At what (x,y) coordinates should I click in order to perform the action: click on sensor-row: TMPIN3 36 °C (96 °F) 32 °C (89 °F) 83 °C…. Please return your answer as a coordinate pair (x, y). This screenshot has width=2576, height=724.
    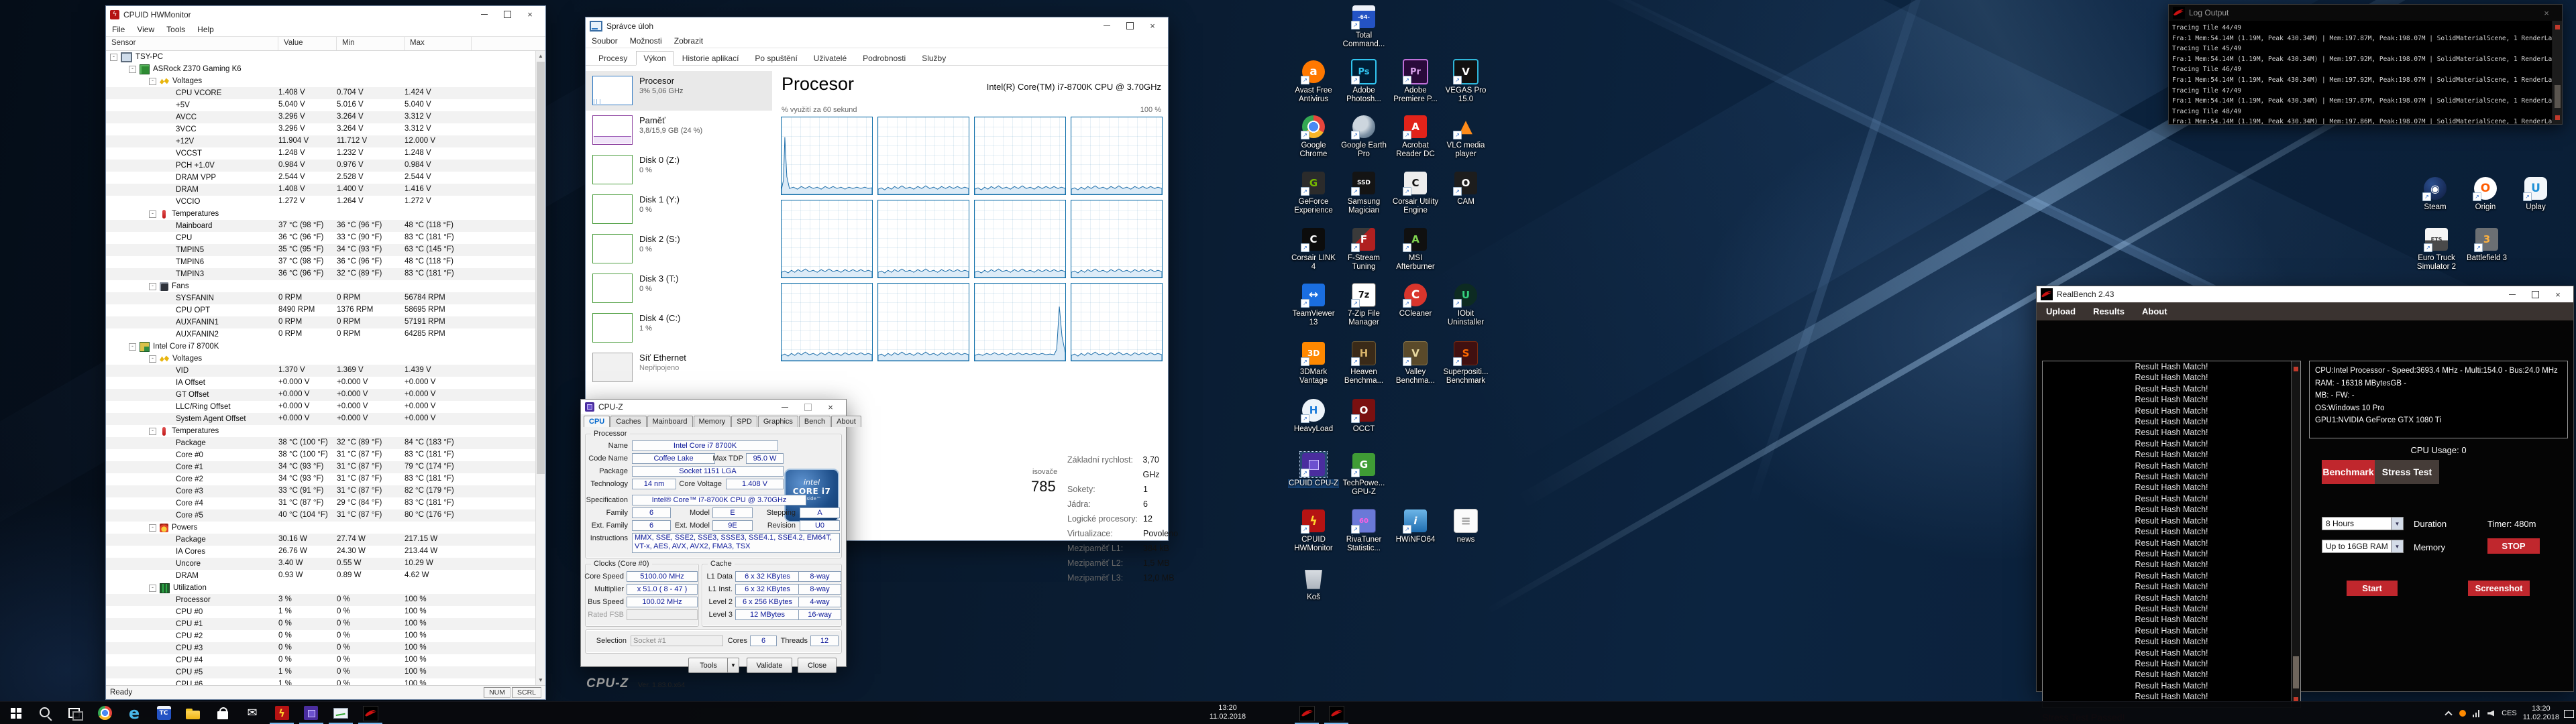
    Looking at the image, I should click on (325, 274).